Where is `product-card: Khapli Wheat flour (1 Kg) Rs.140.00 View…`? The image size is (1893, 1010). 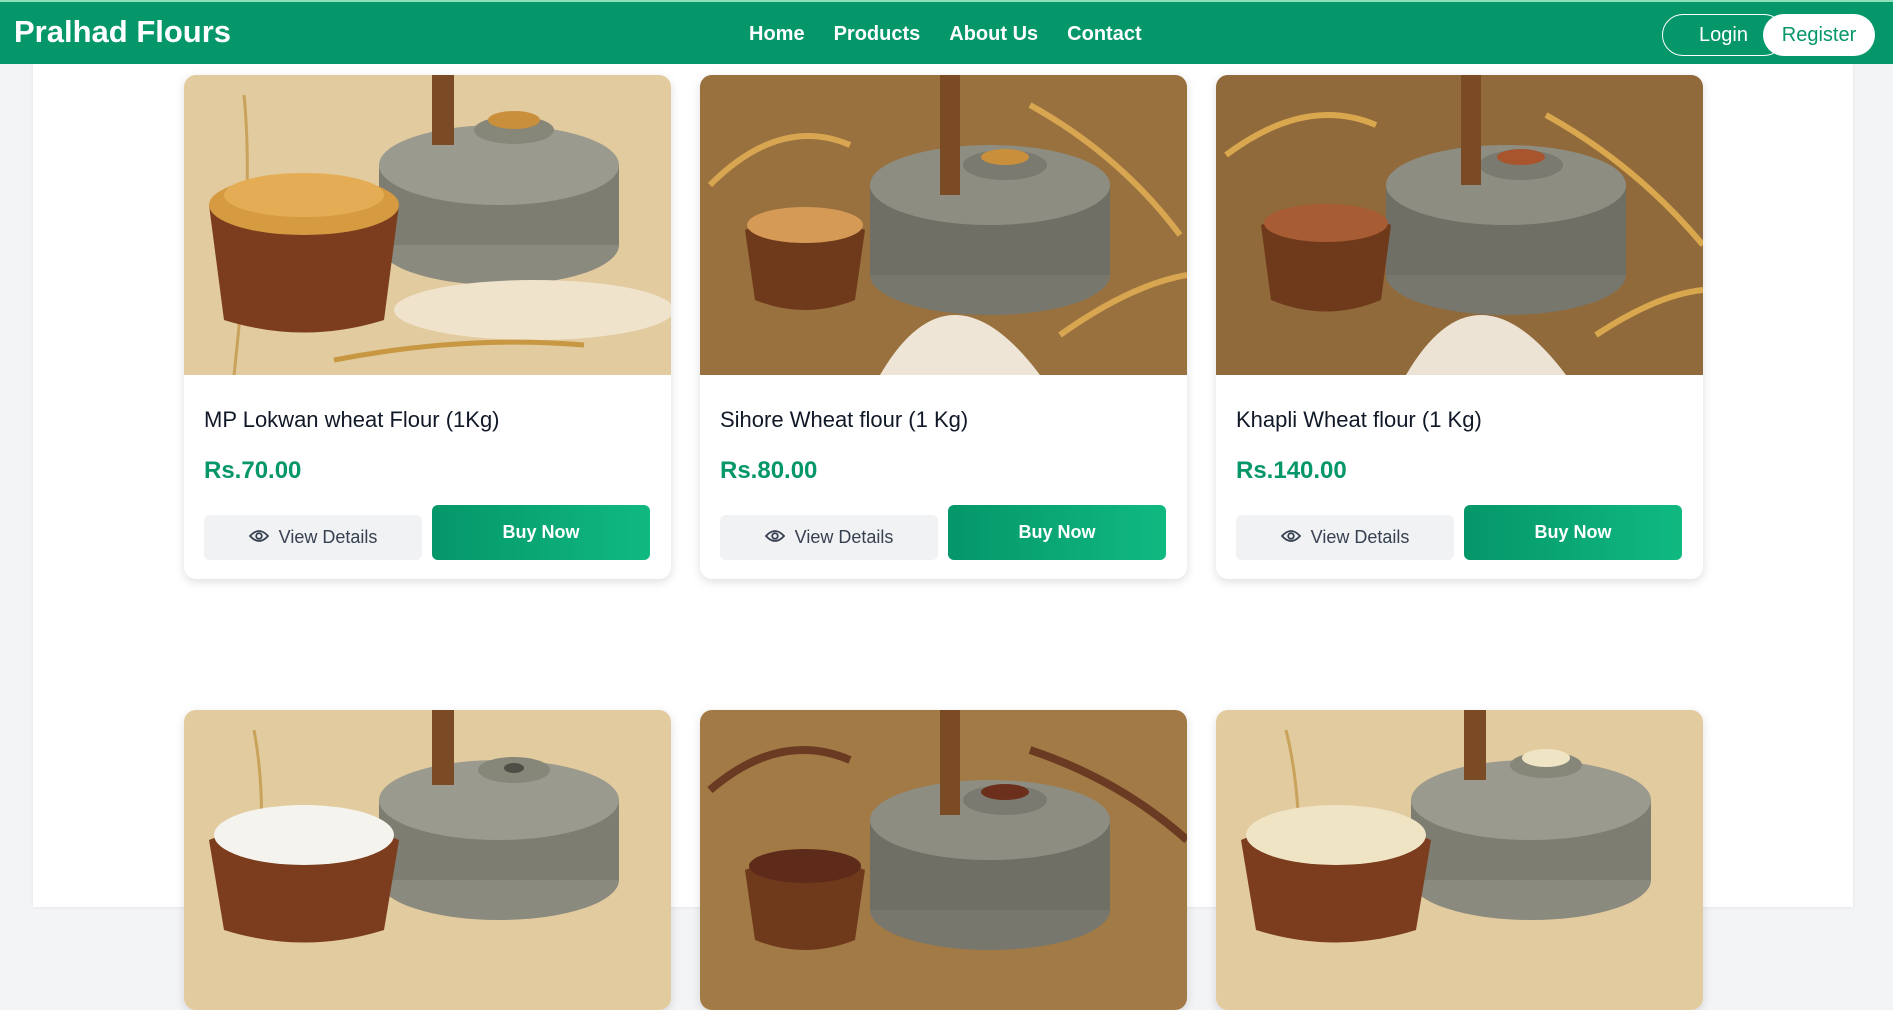 product-card: Khapli Wheat flour (1 Kg) Rs.140.00 View… is located at coordinates (1459, 327).